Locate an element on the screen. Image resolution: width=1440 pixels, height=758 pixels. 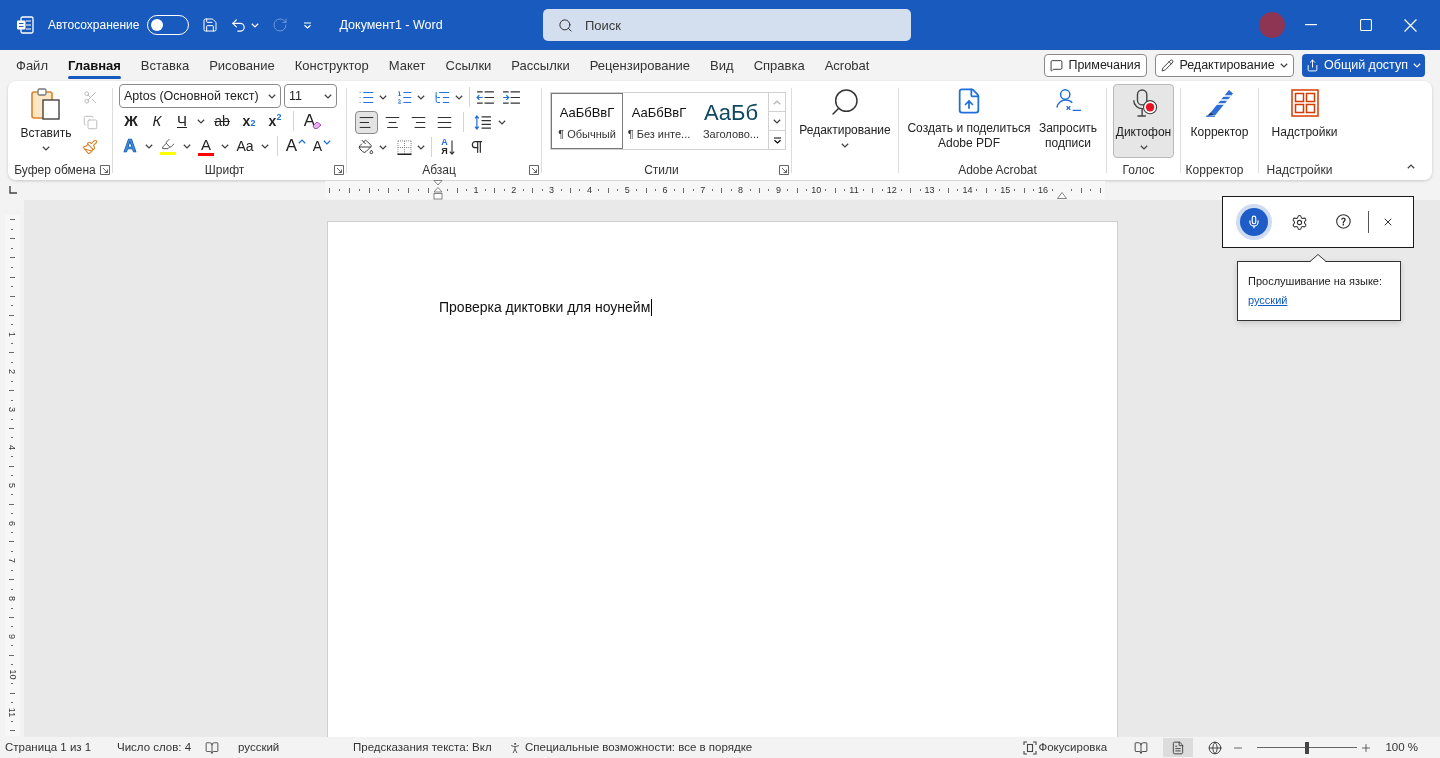
create-pdf-button: Создать и поделиться Adobe PDF is located at coordinates (969, 123).